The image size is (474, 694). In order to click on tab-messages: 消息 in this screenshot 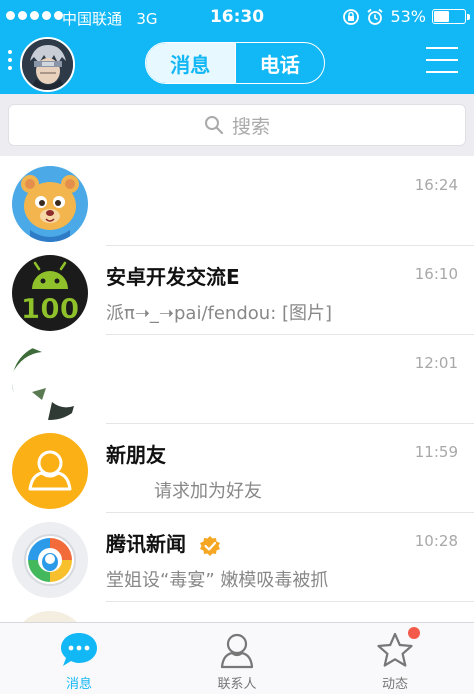, I will do `click(190, 63)`.